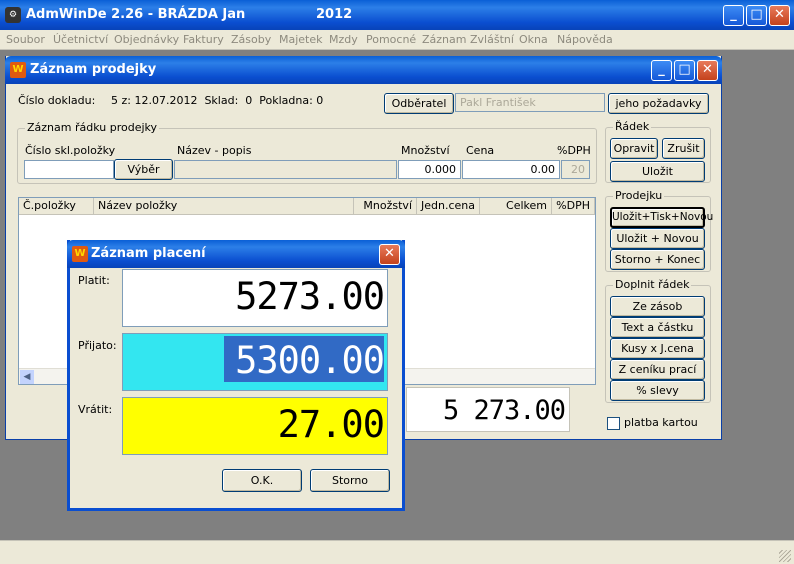 This screenshot has height=564, width=794. Describe the element at coordinates (733, 15) in the screenshot. I see `minimize-icon: _` at that location.